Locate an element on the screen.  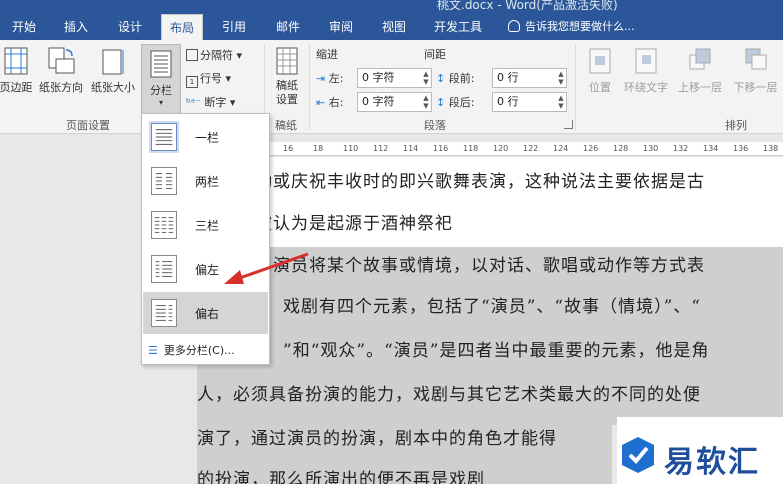
tab-references: 引用 is located at coordinates (234, 27).